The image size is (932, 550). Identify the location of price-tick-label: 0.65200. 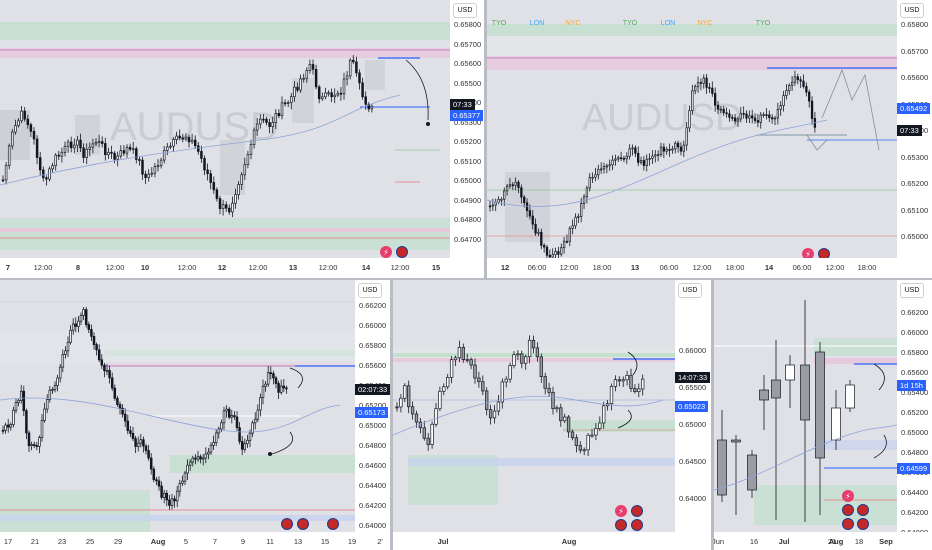
(915, 183).